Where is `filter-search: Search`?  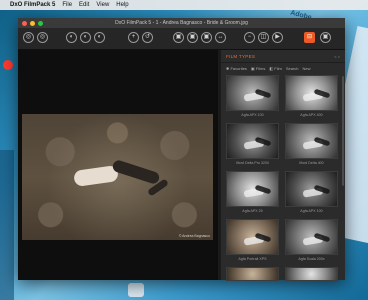 filter-search: Search is located at coordinates (292, 68).